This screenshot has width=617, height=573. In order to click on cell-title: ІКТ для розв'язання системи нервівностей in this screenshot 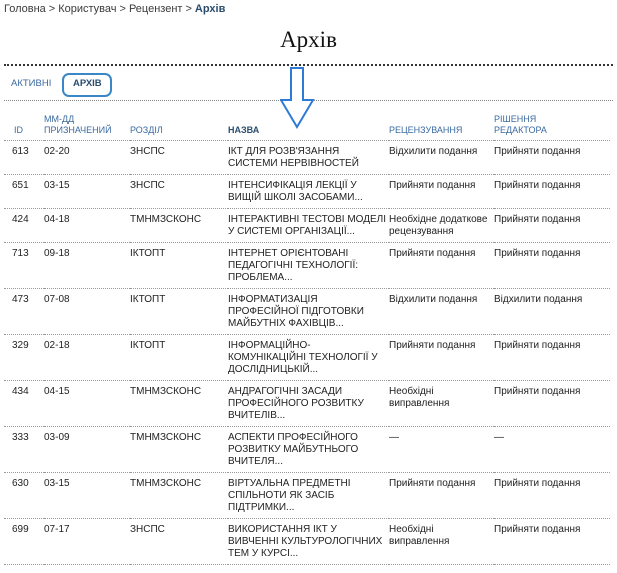, I will do `click(308, 157)`.